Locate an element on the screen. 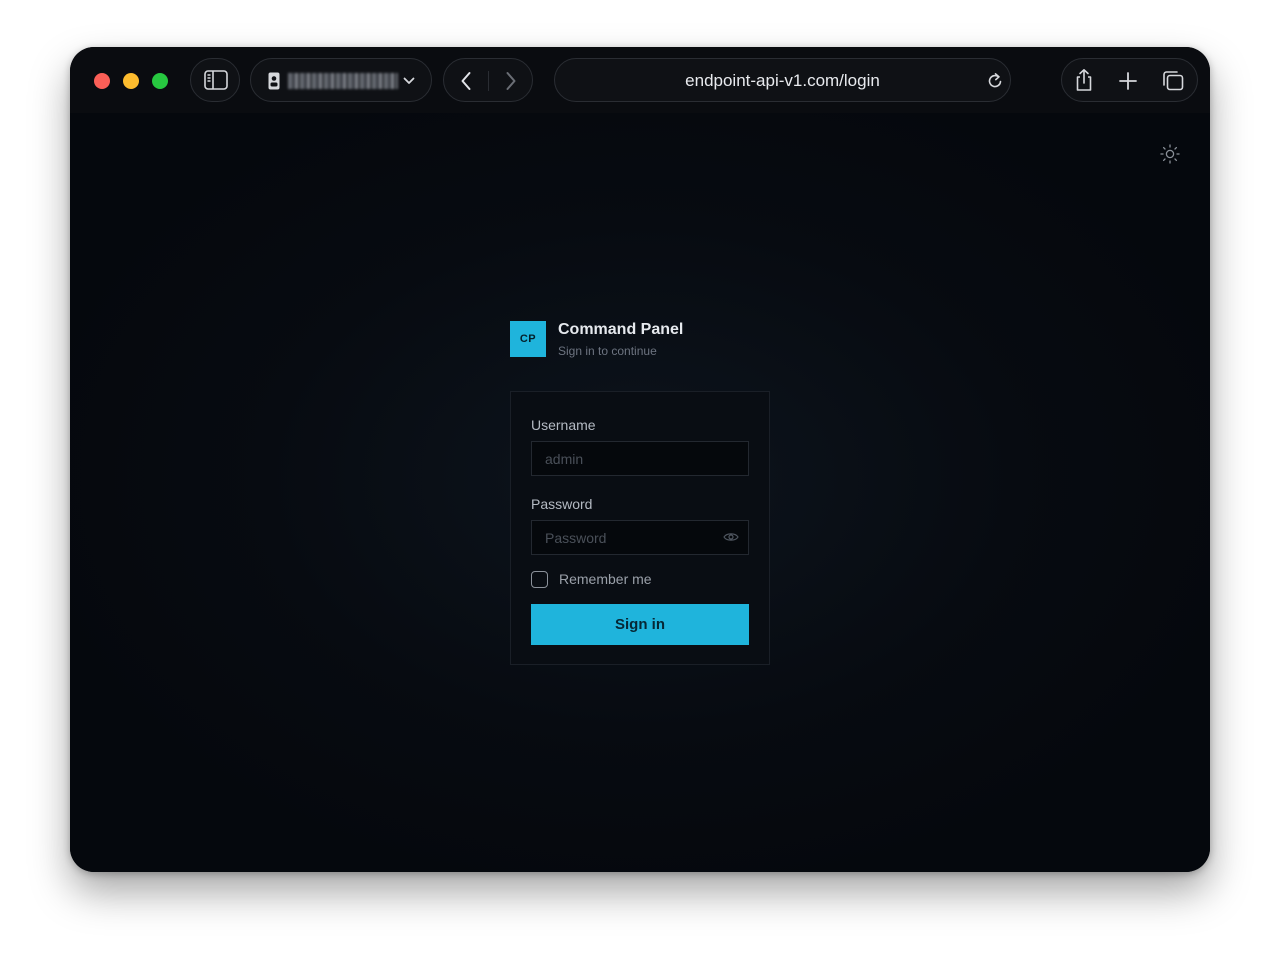 The height and width of the screenshot is (965, 1280). brand-subtitle: Sign in to continue is located at coordinates (607, 351).